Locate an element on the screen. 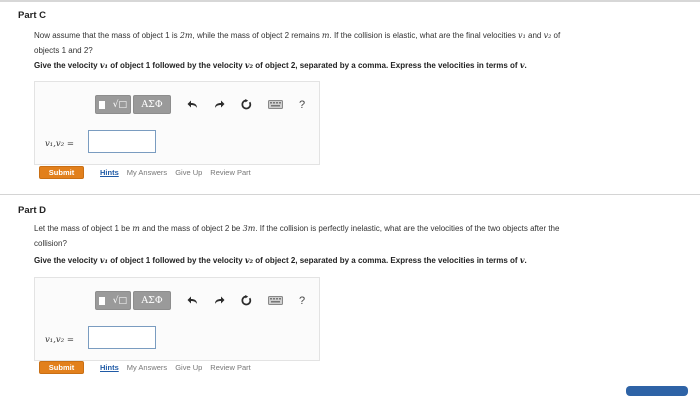 This screenshot has height=396, width=700. part-d-question-line2: collision? is located at coordinates (50, 243).